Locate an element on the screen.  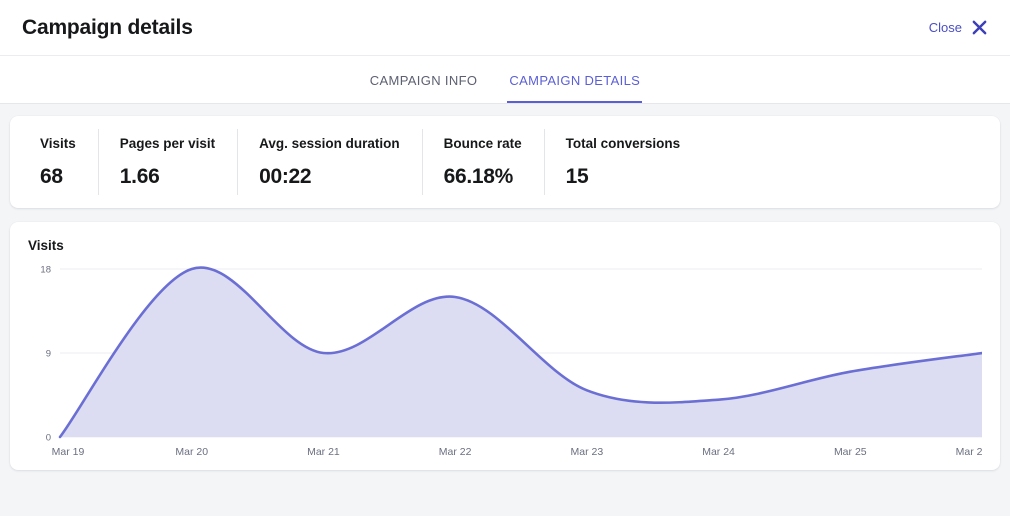
chart-x-tick-label: Mar 19 is located at coordinates (68, 452).